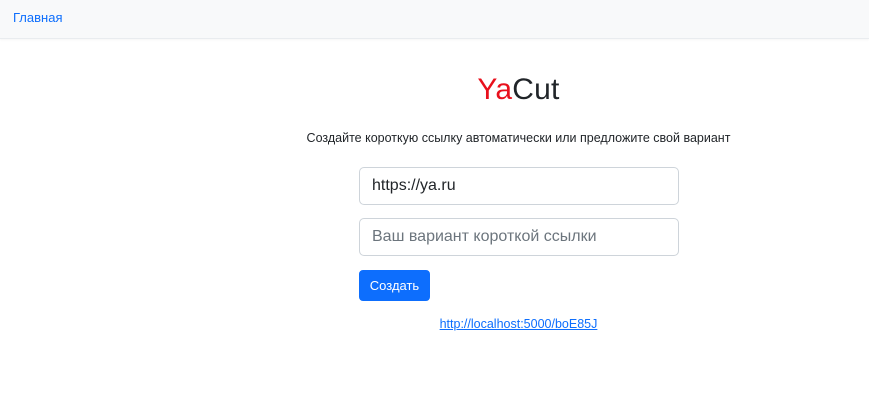 This screenshot has width=869, height=407. I want to click on original-link-input, so click(519, 186).